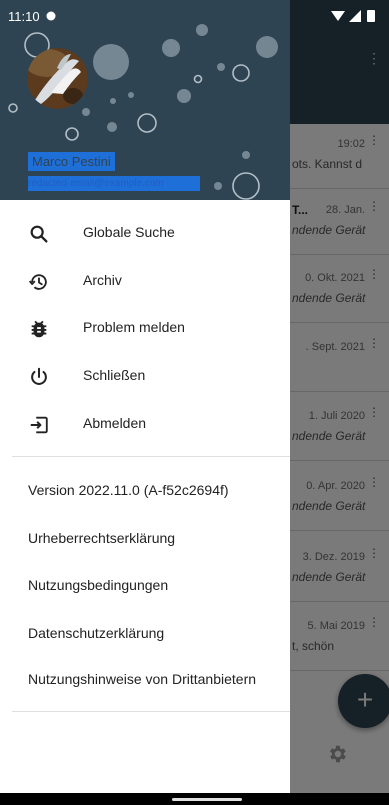  What do you see at coordinates (115, 423) in the screenshot?
I see `menu-label: Abmelden` at bounding box center [115, 423].